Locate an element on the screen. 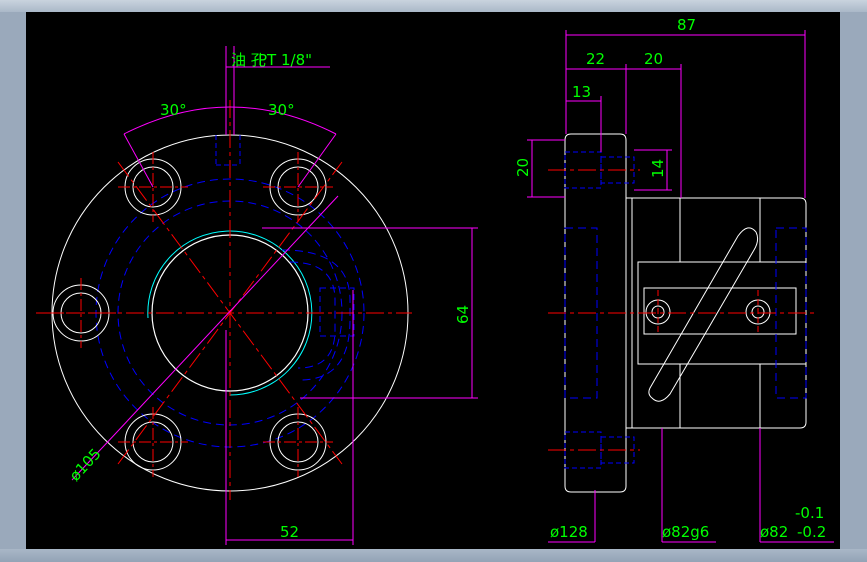  angle-right-label: 30° is located at coordinates (281, 110).